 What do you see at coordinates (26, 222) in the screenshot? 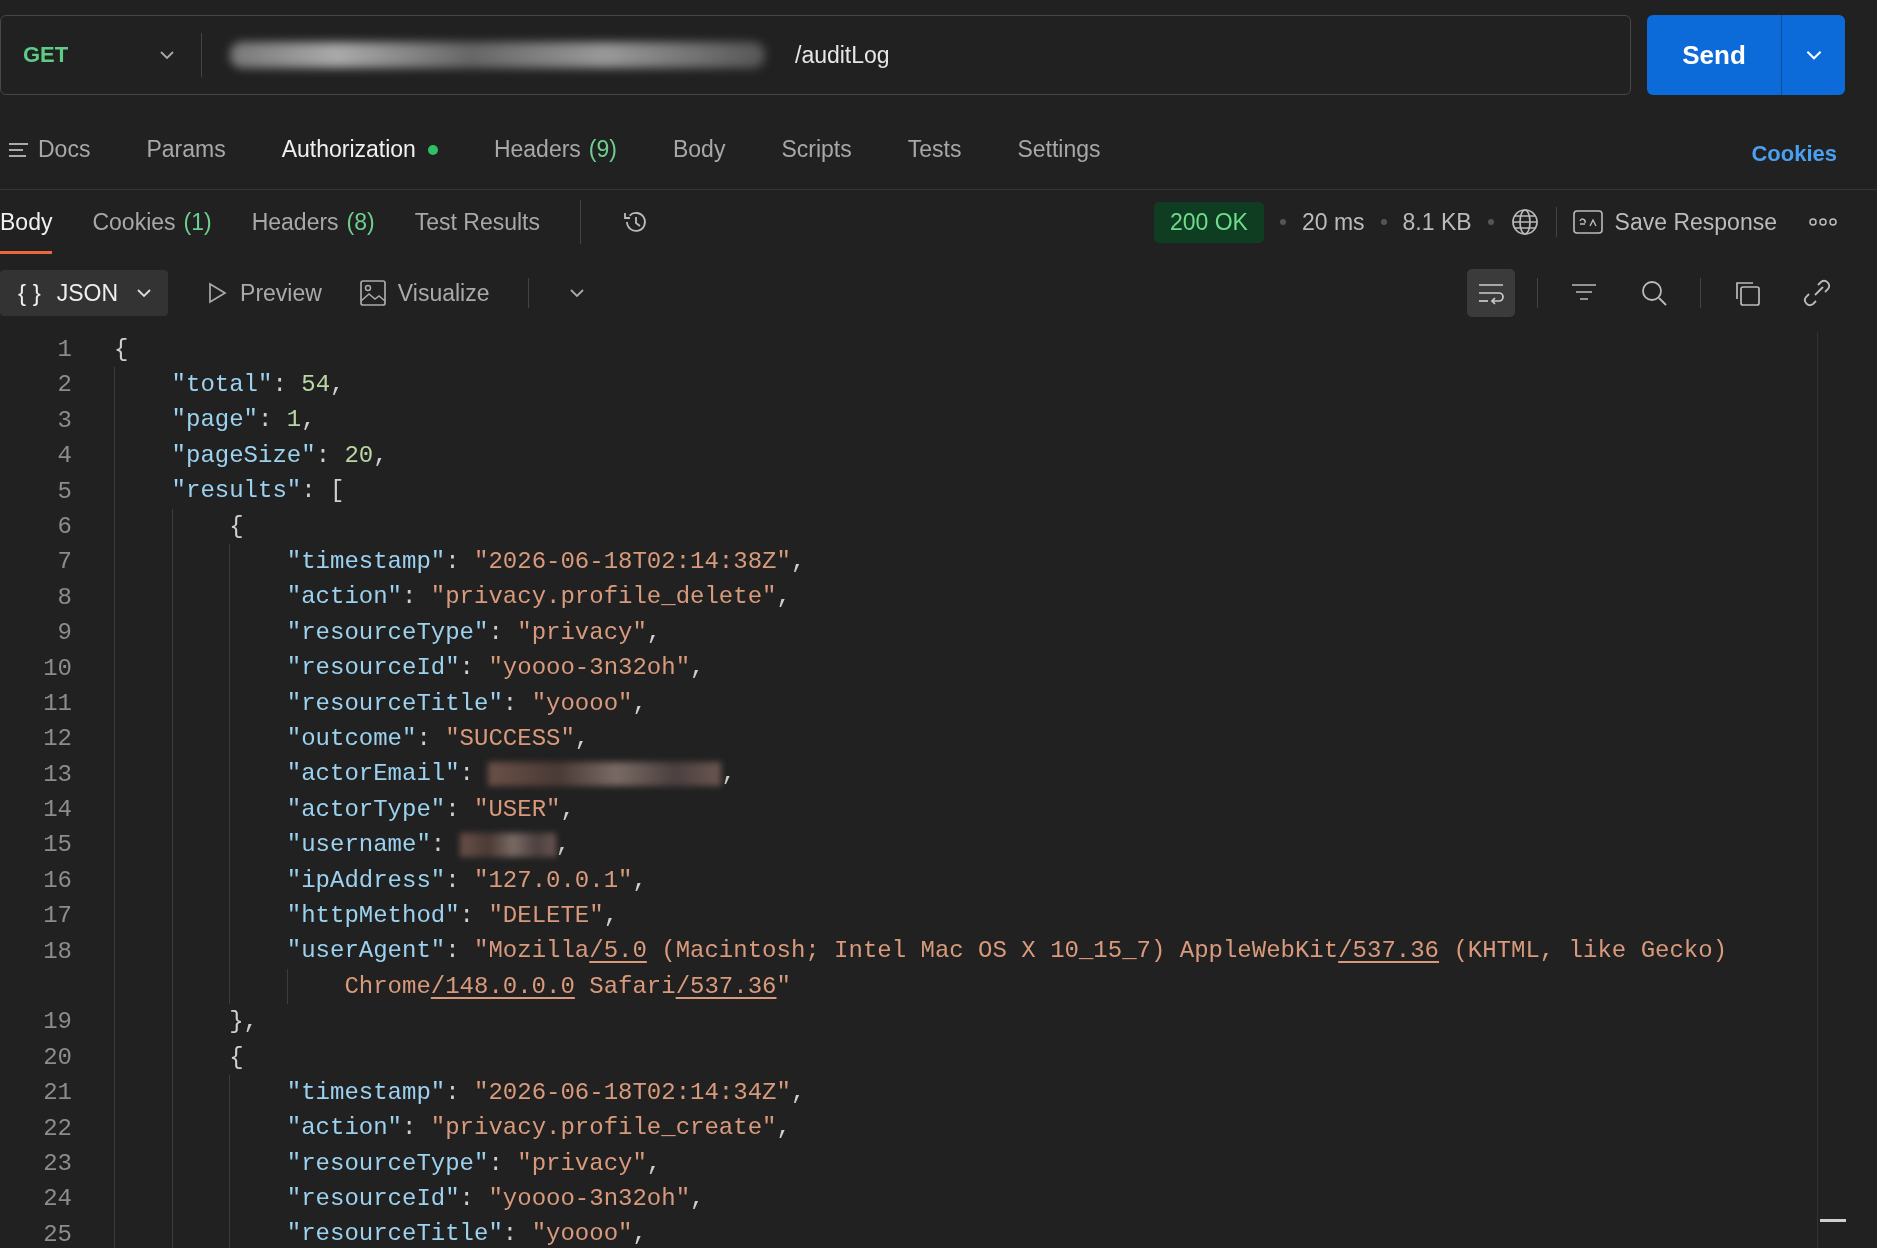
I see `response-tab: Body` at bounding box center [26, 222].